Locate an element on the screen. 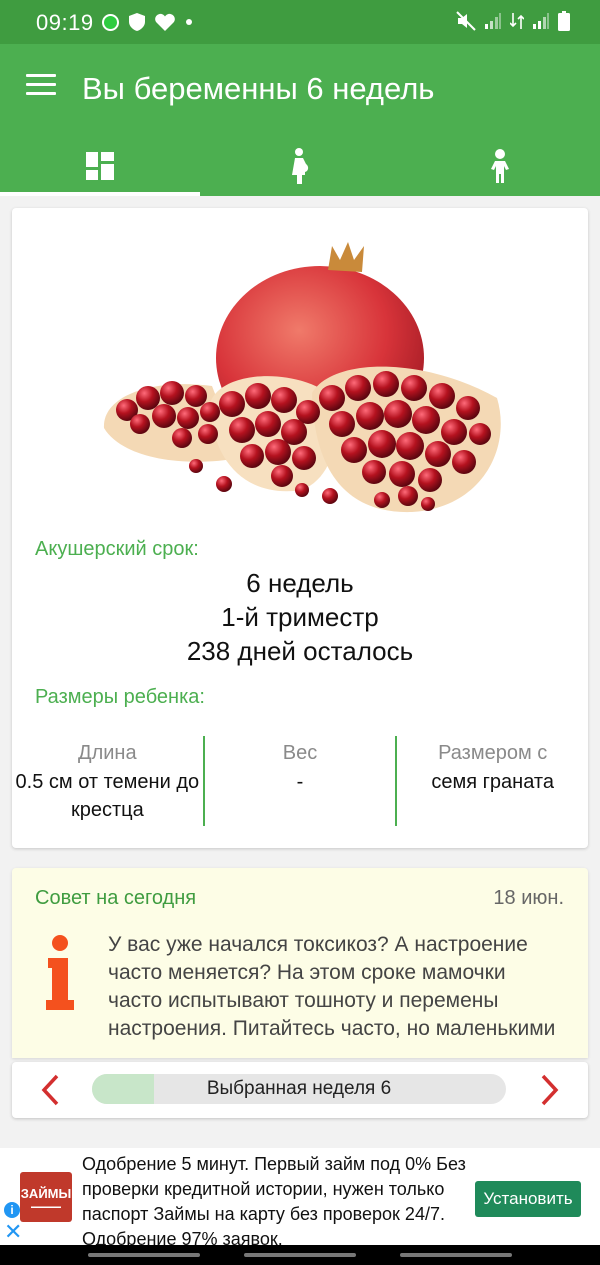 The image size is (600, 1265). tab-dashboard is located at coordinates (100, 166).